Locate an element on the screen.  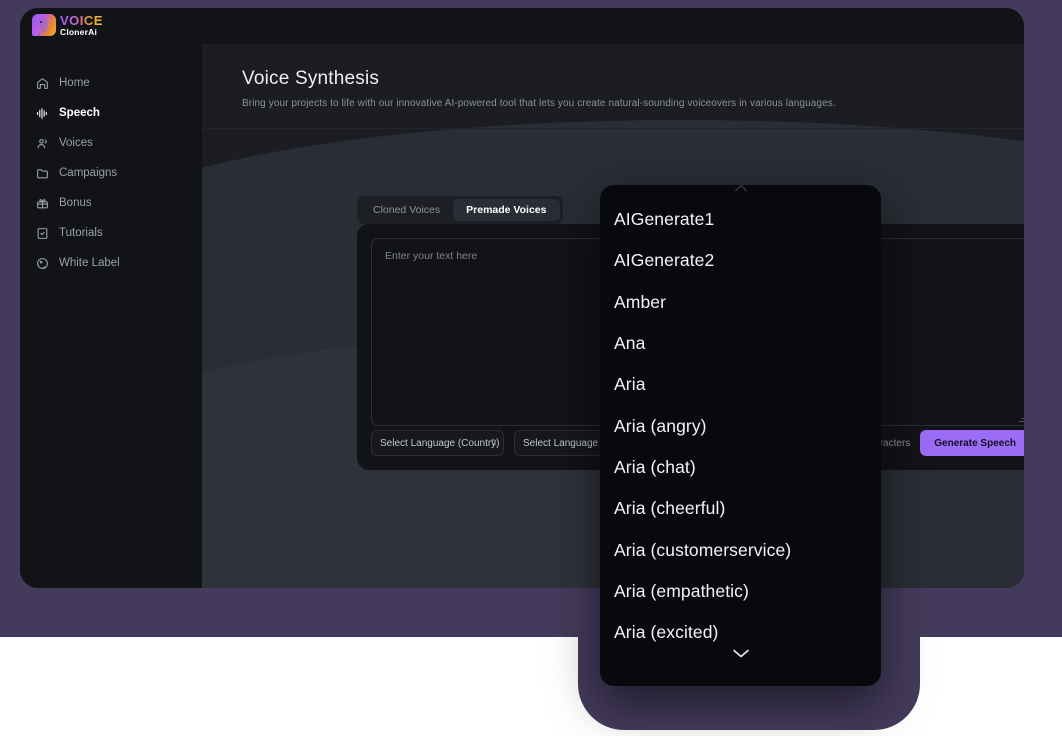
page-title: Voice Synthesis is located at coordinates (311, 78).